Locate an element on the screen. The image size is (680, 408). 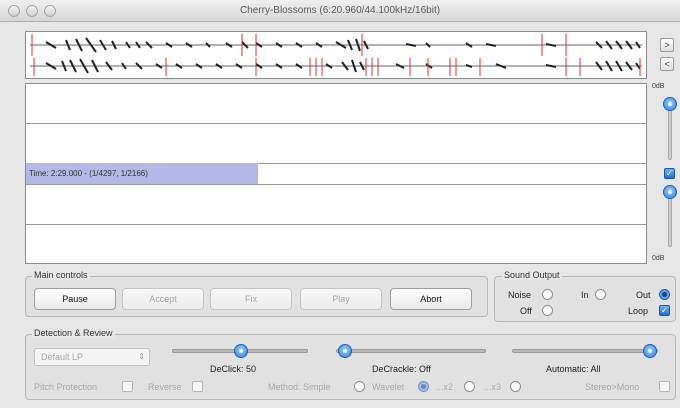
method-simple-radio is located at coordinates (359, 386).